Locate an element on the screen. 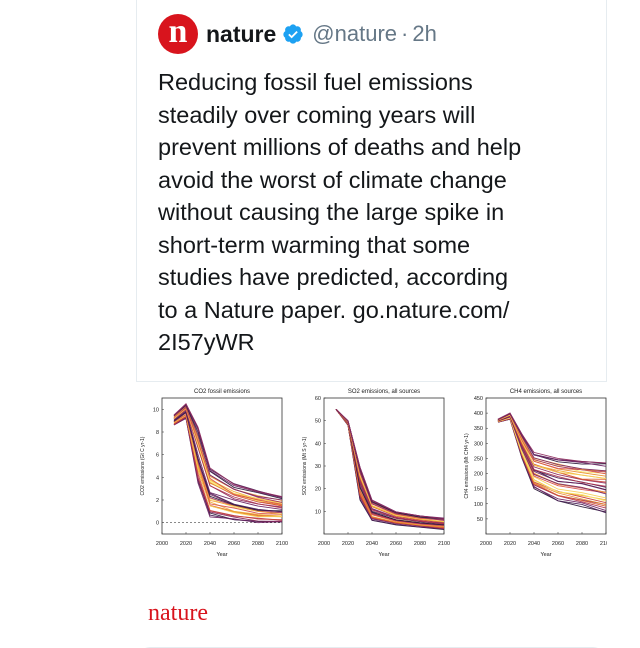  y-tick-label: 100 is located at coordinates (478, 505).